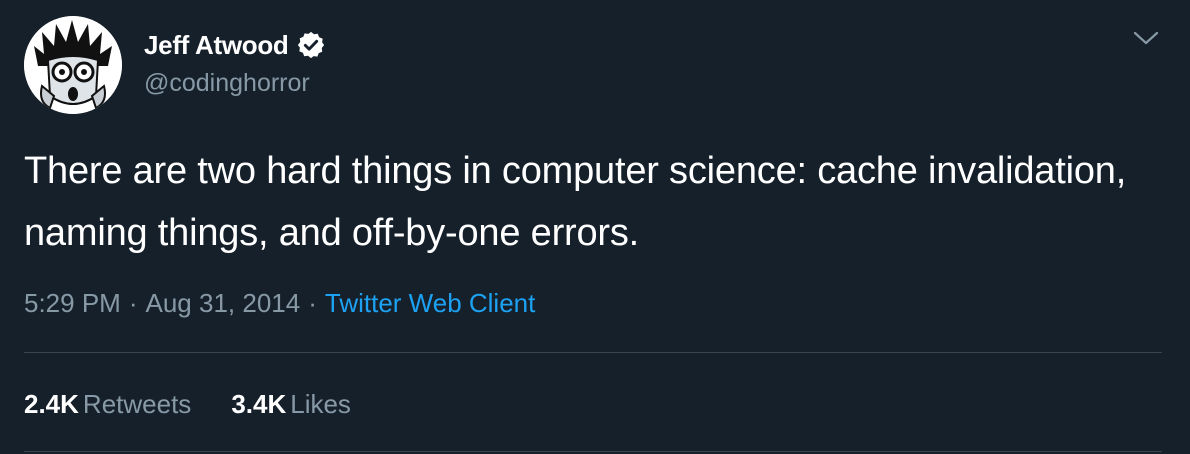 Image resolution: width=1190 pixels, height=454 pixels. I want to click on likes-stat: 3.4K Likes, so click(291, 404).